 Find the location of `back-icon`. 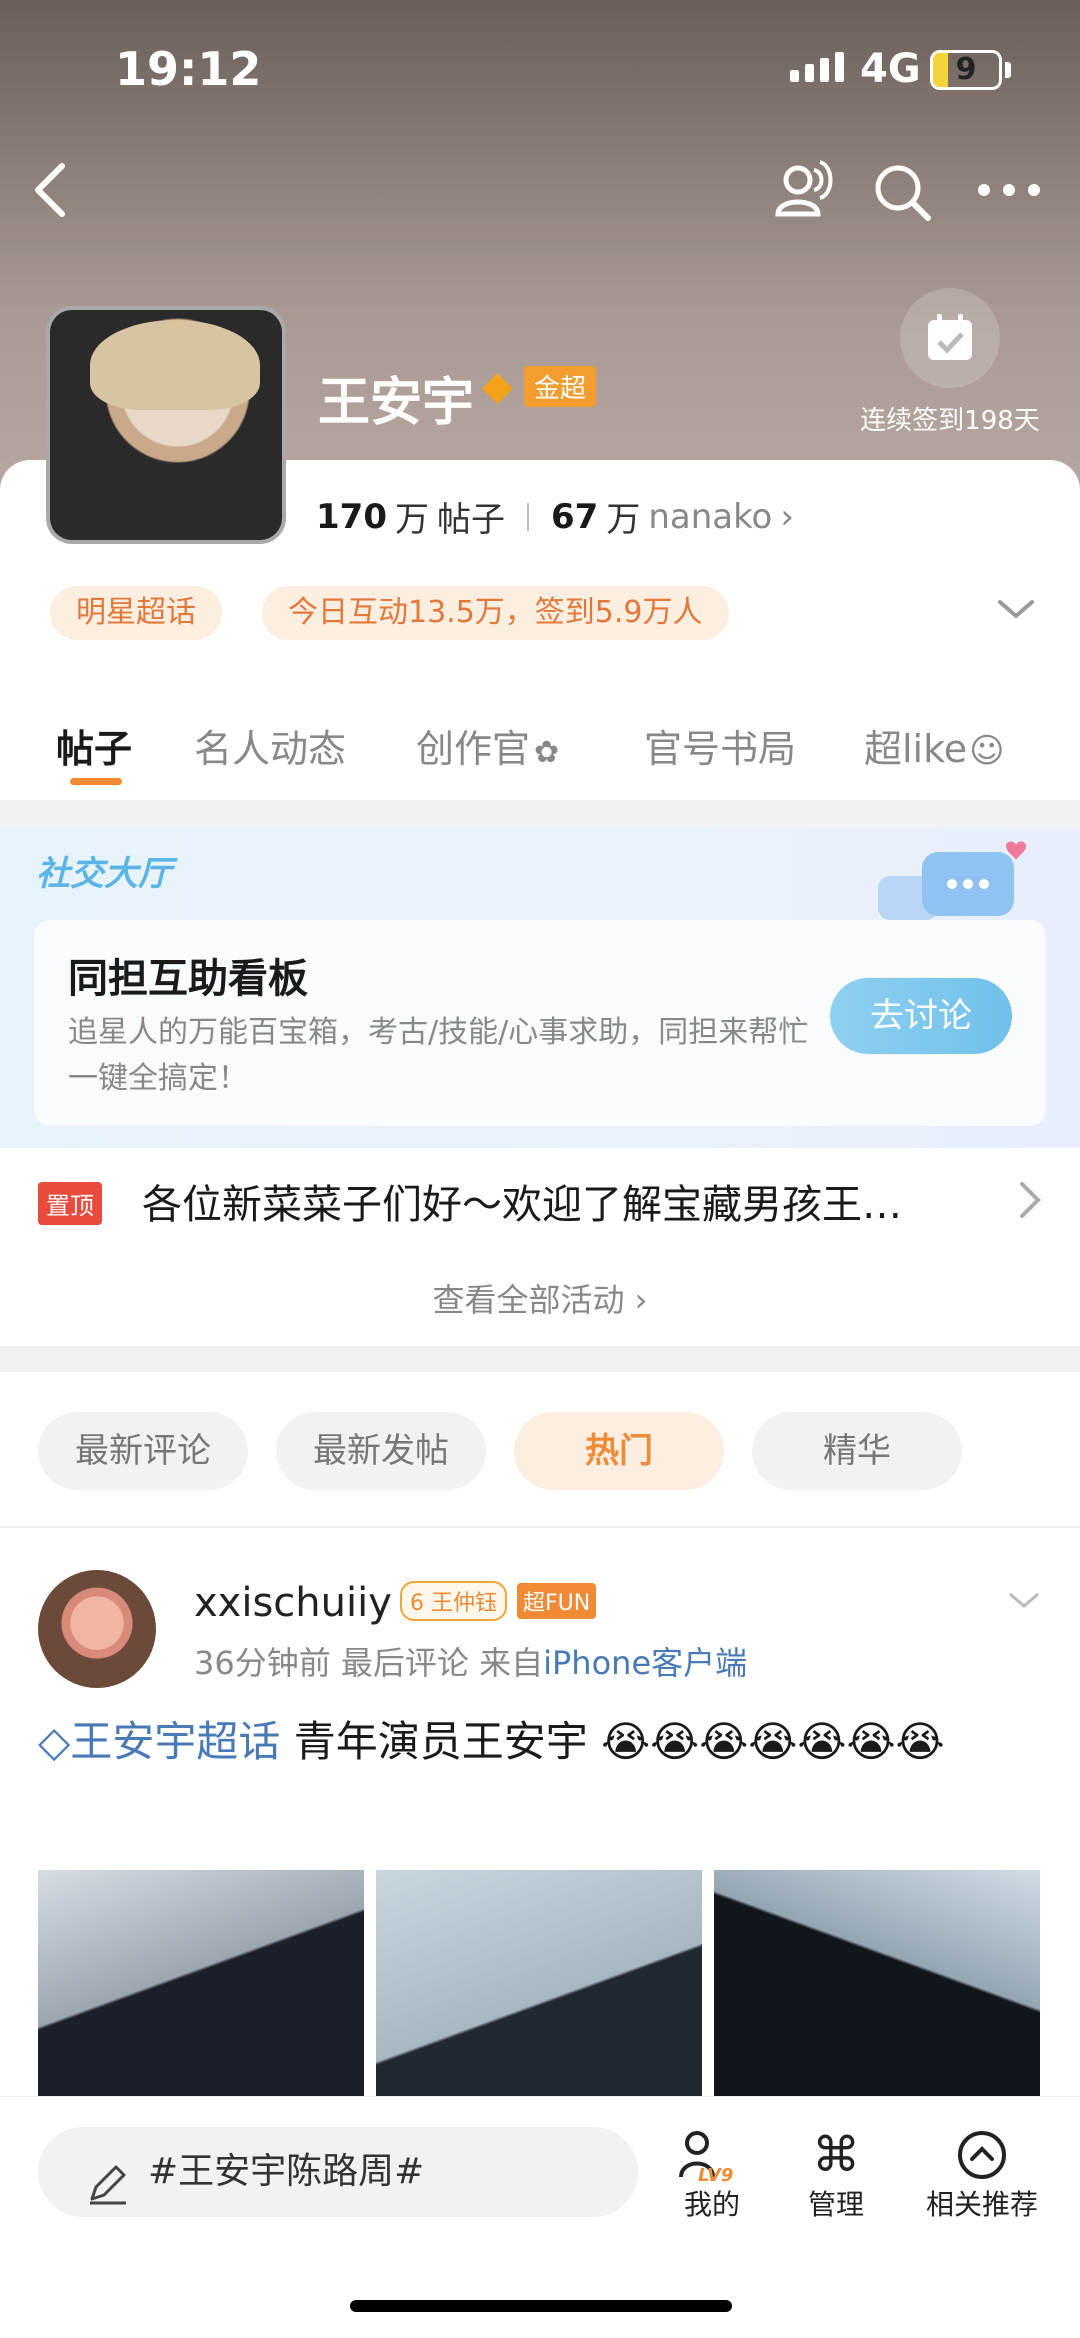

back-icon is located at coordinates (51, 192).